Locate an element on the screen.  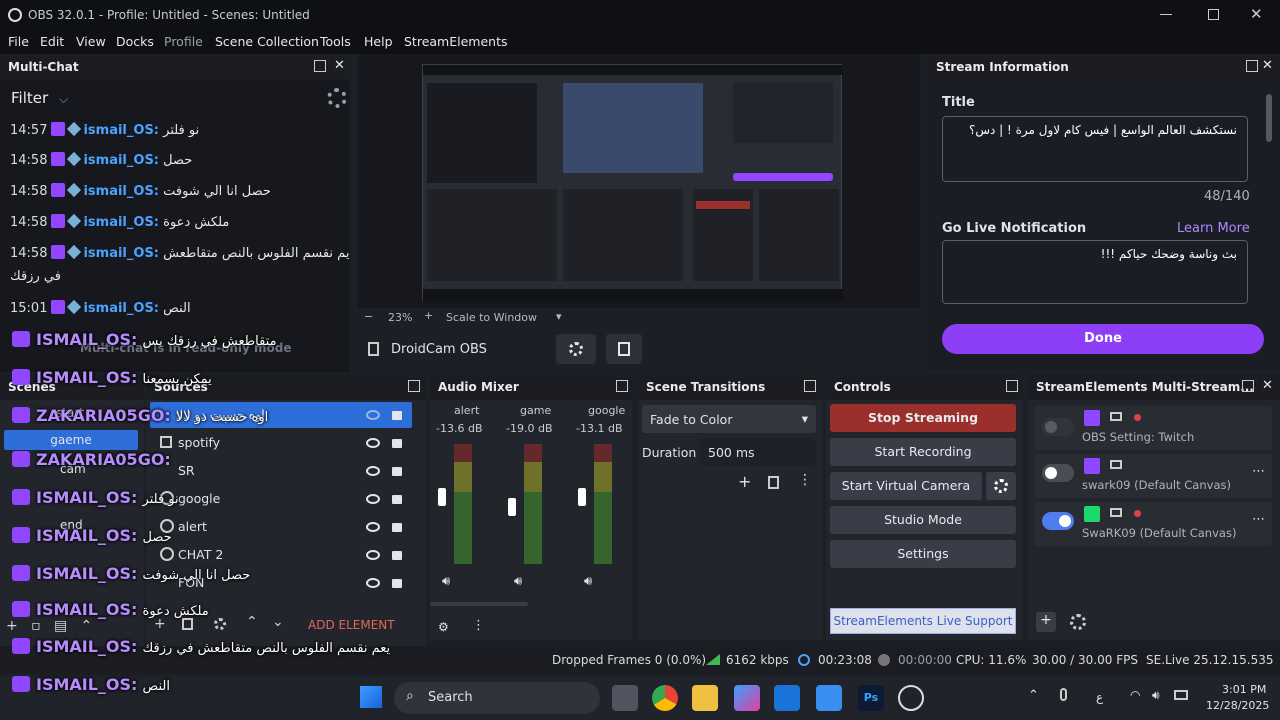
filter-icon: ▤ is located at coordinates (60, 626).